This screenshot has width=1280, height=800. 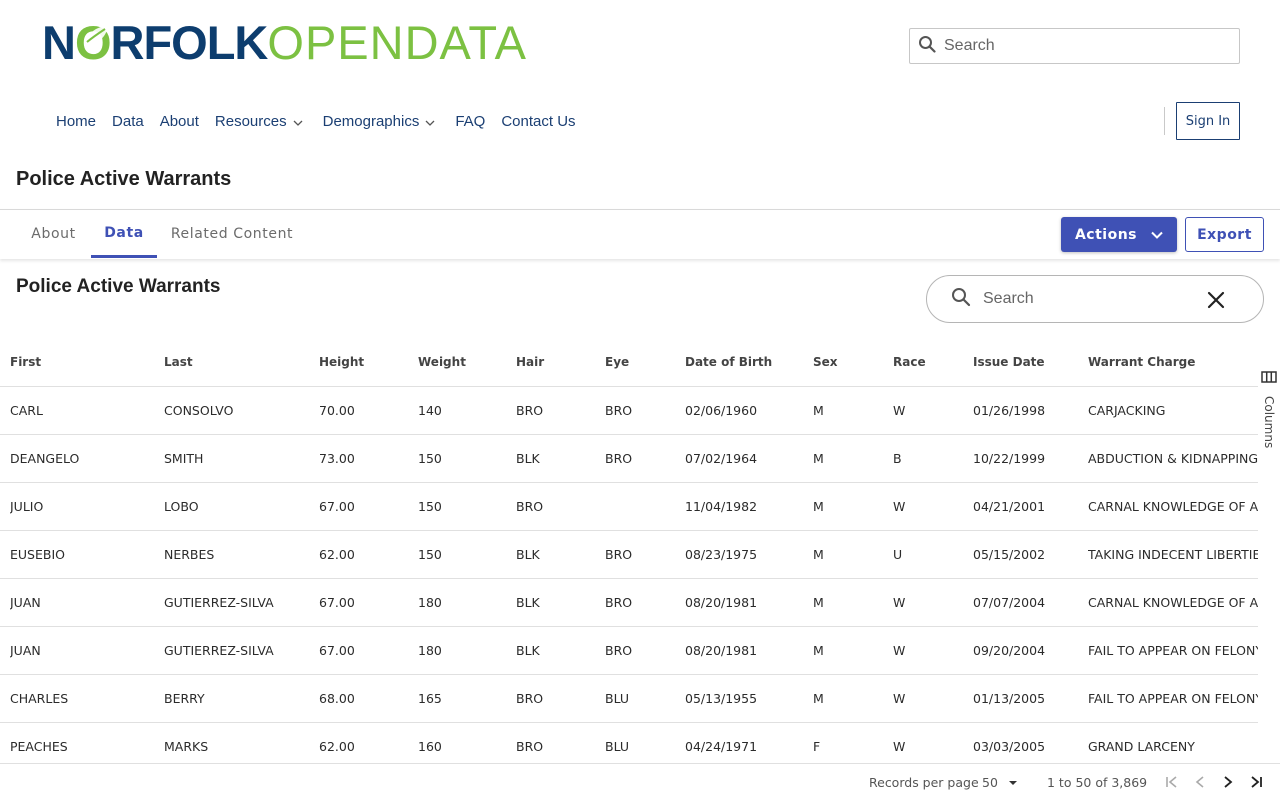 I want to click on tab-about: About, so click(x=53, y=234).